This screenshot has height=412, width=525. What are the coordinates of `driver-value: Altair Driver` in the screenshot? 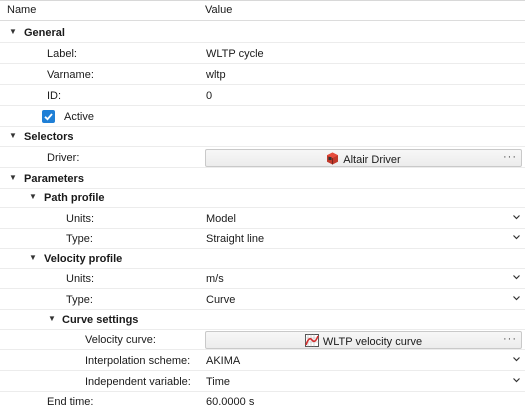 It's located at (372, 160).